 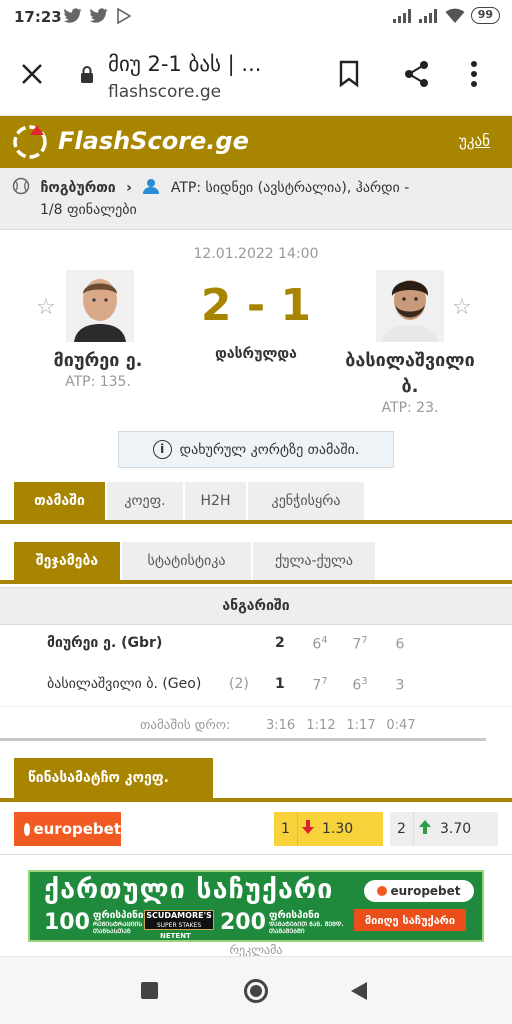 I want to click on banner-offer-left: 100 ფრისპინი ᲠᲔᲒᲘᲡᲢᲠᲐᲪᲘᲘᲡ ᲗᲐᲜᲮᲐᲡᲗᲐᲜ, so click(x=94, y=922).